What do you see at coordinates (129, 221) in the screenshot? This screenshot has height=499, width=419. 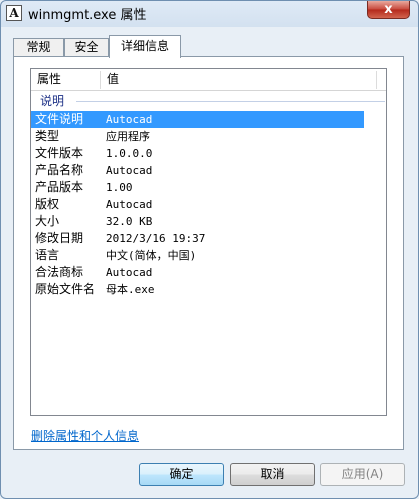 I see `property-value: 32.0 KB` at bounding box center [129, 221].